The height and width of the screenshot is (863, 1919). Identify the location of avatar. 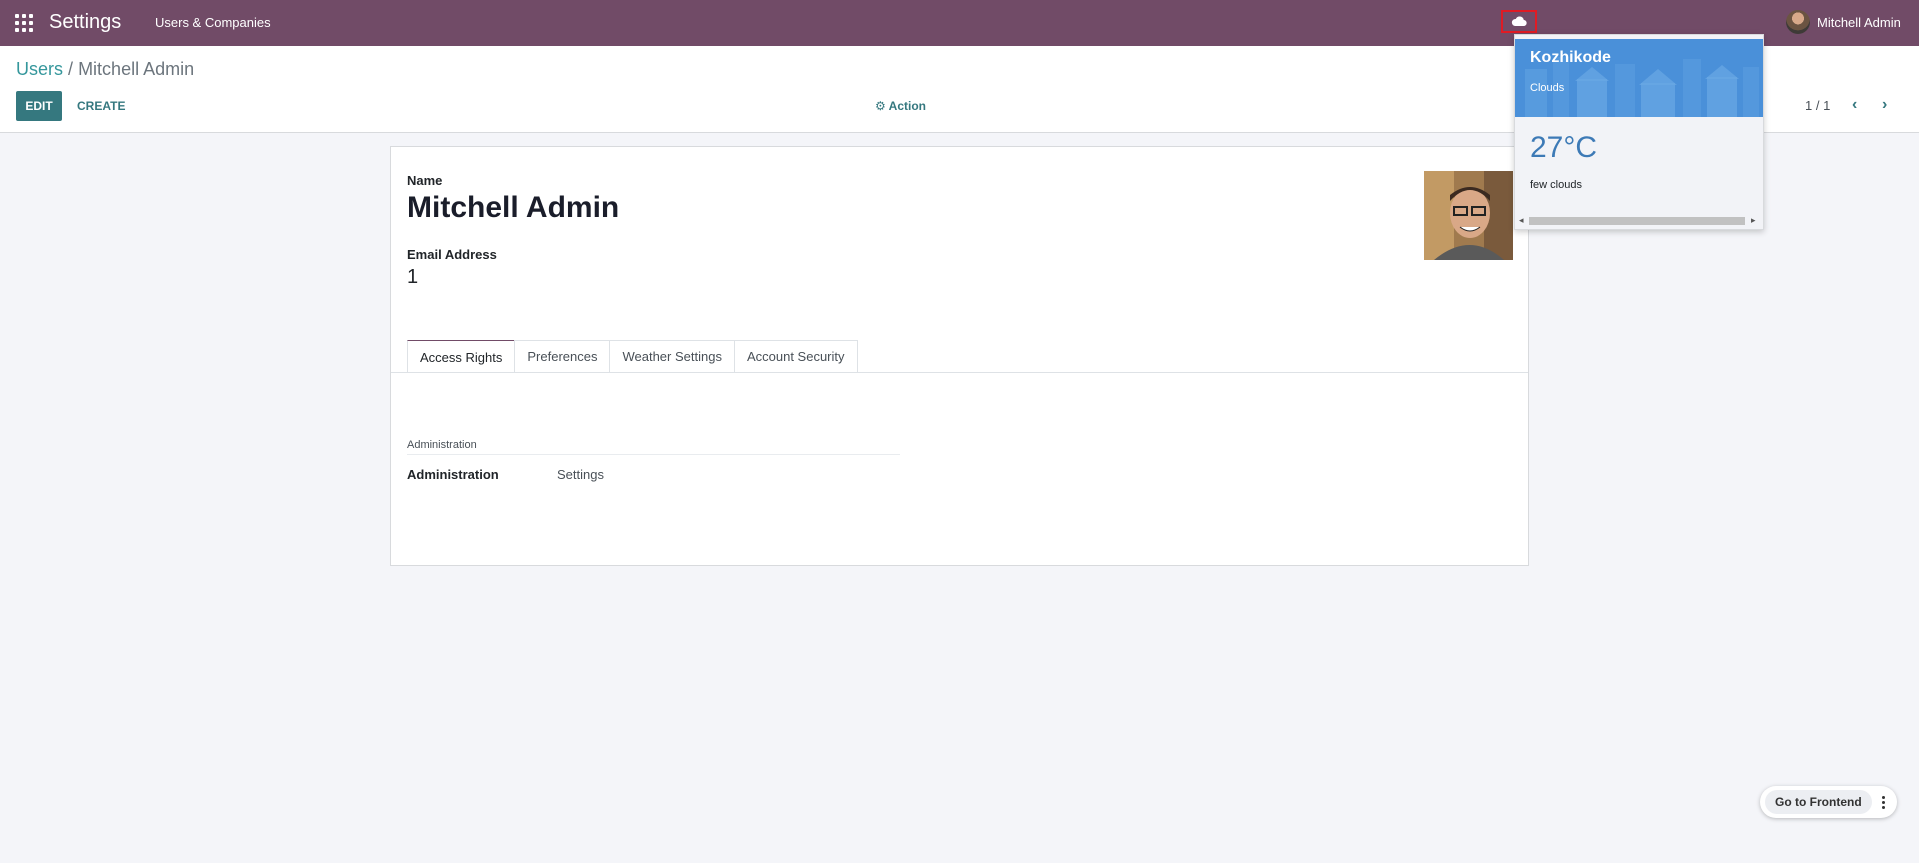
(1798, 22).